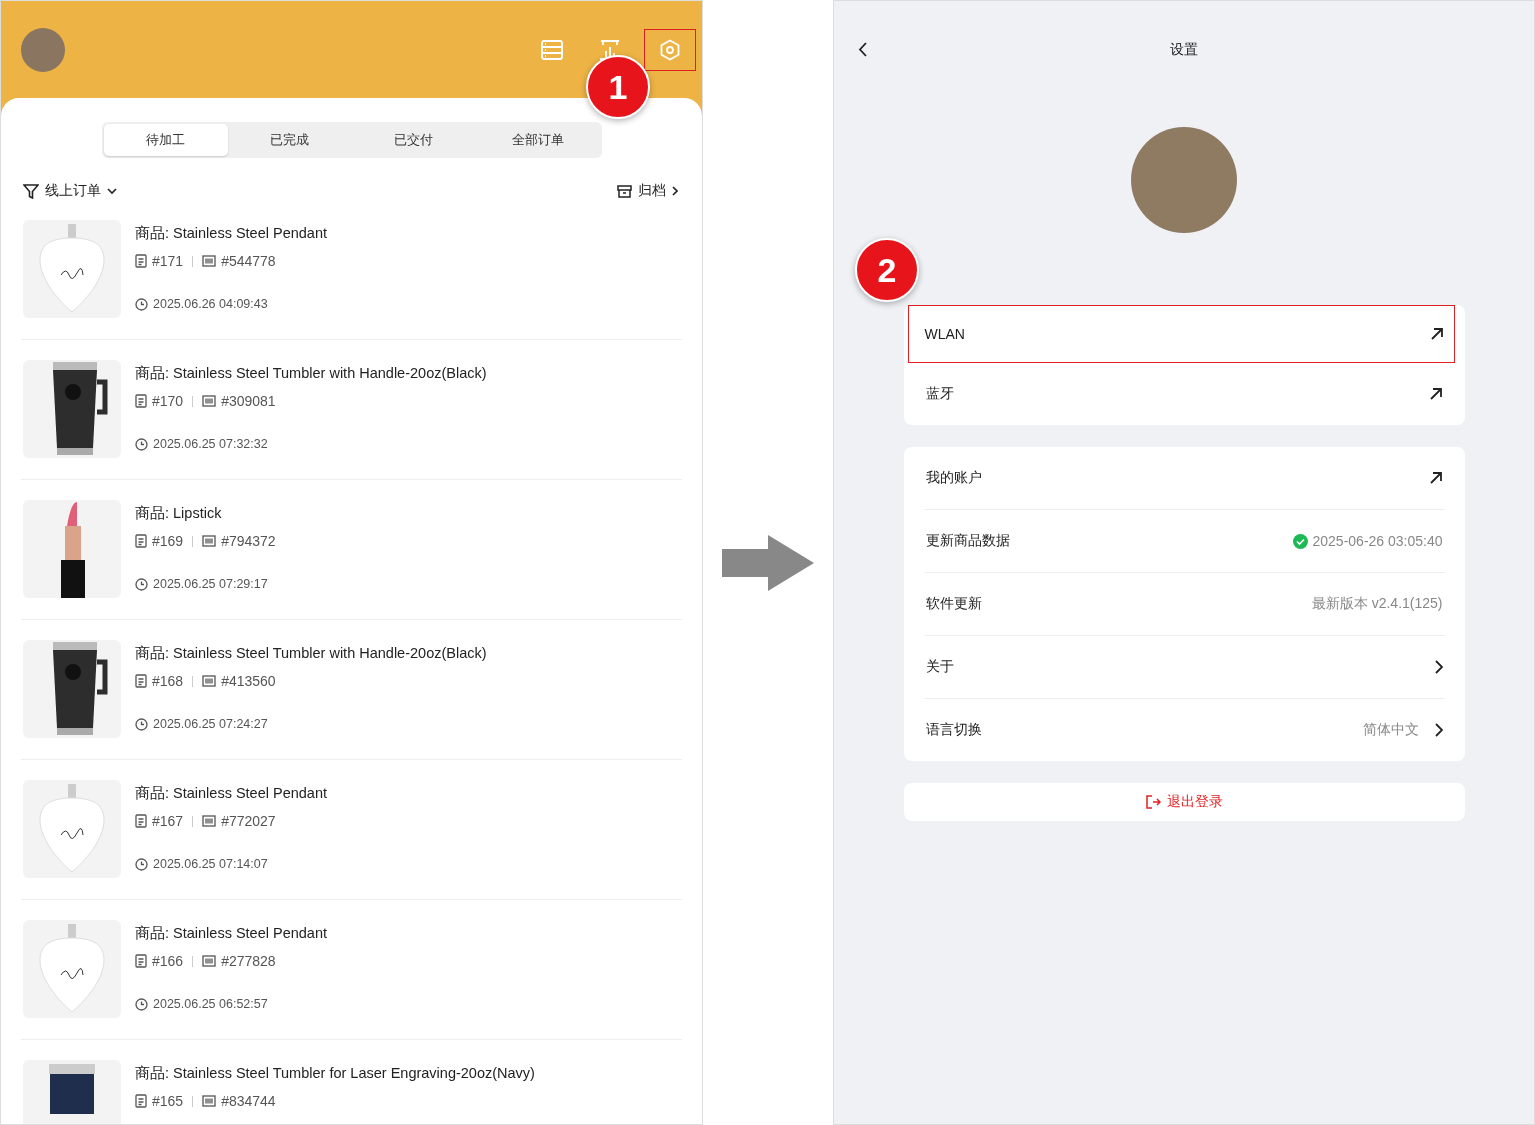 The height and width of the screenshot is (1125, 1535). I want to click on order-time: 2025.06.25 06:52:57, so click(210, 1004).